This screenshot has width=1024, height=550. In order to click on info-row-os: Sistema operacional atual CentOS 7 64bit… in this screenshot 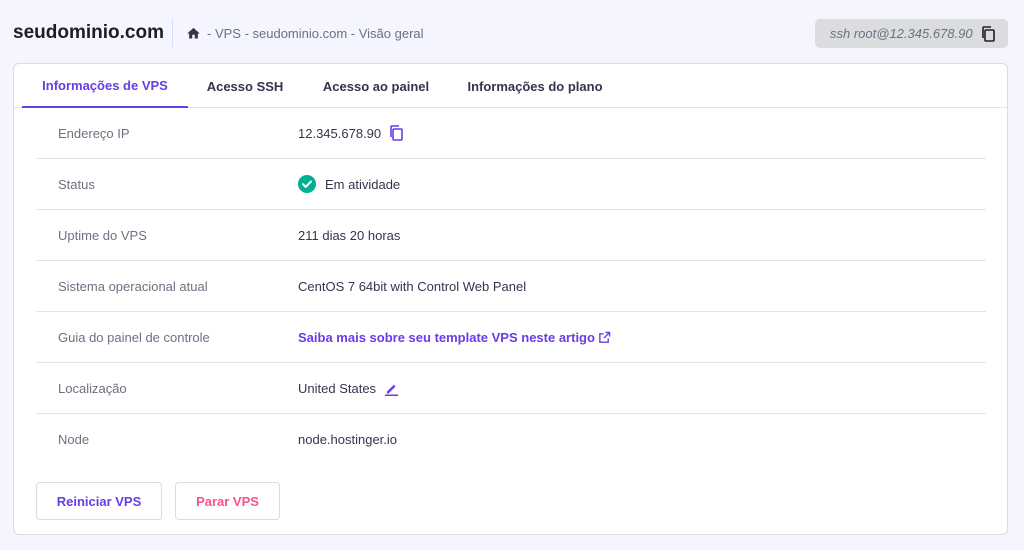, I will do `click(511, 286)`.